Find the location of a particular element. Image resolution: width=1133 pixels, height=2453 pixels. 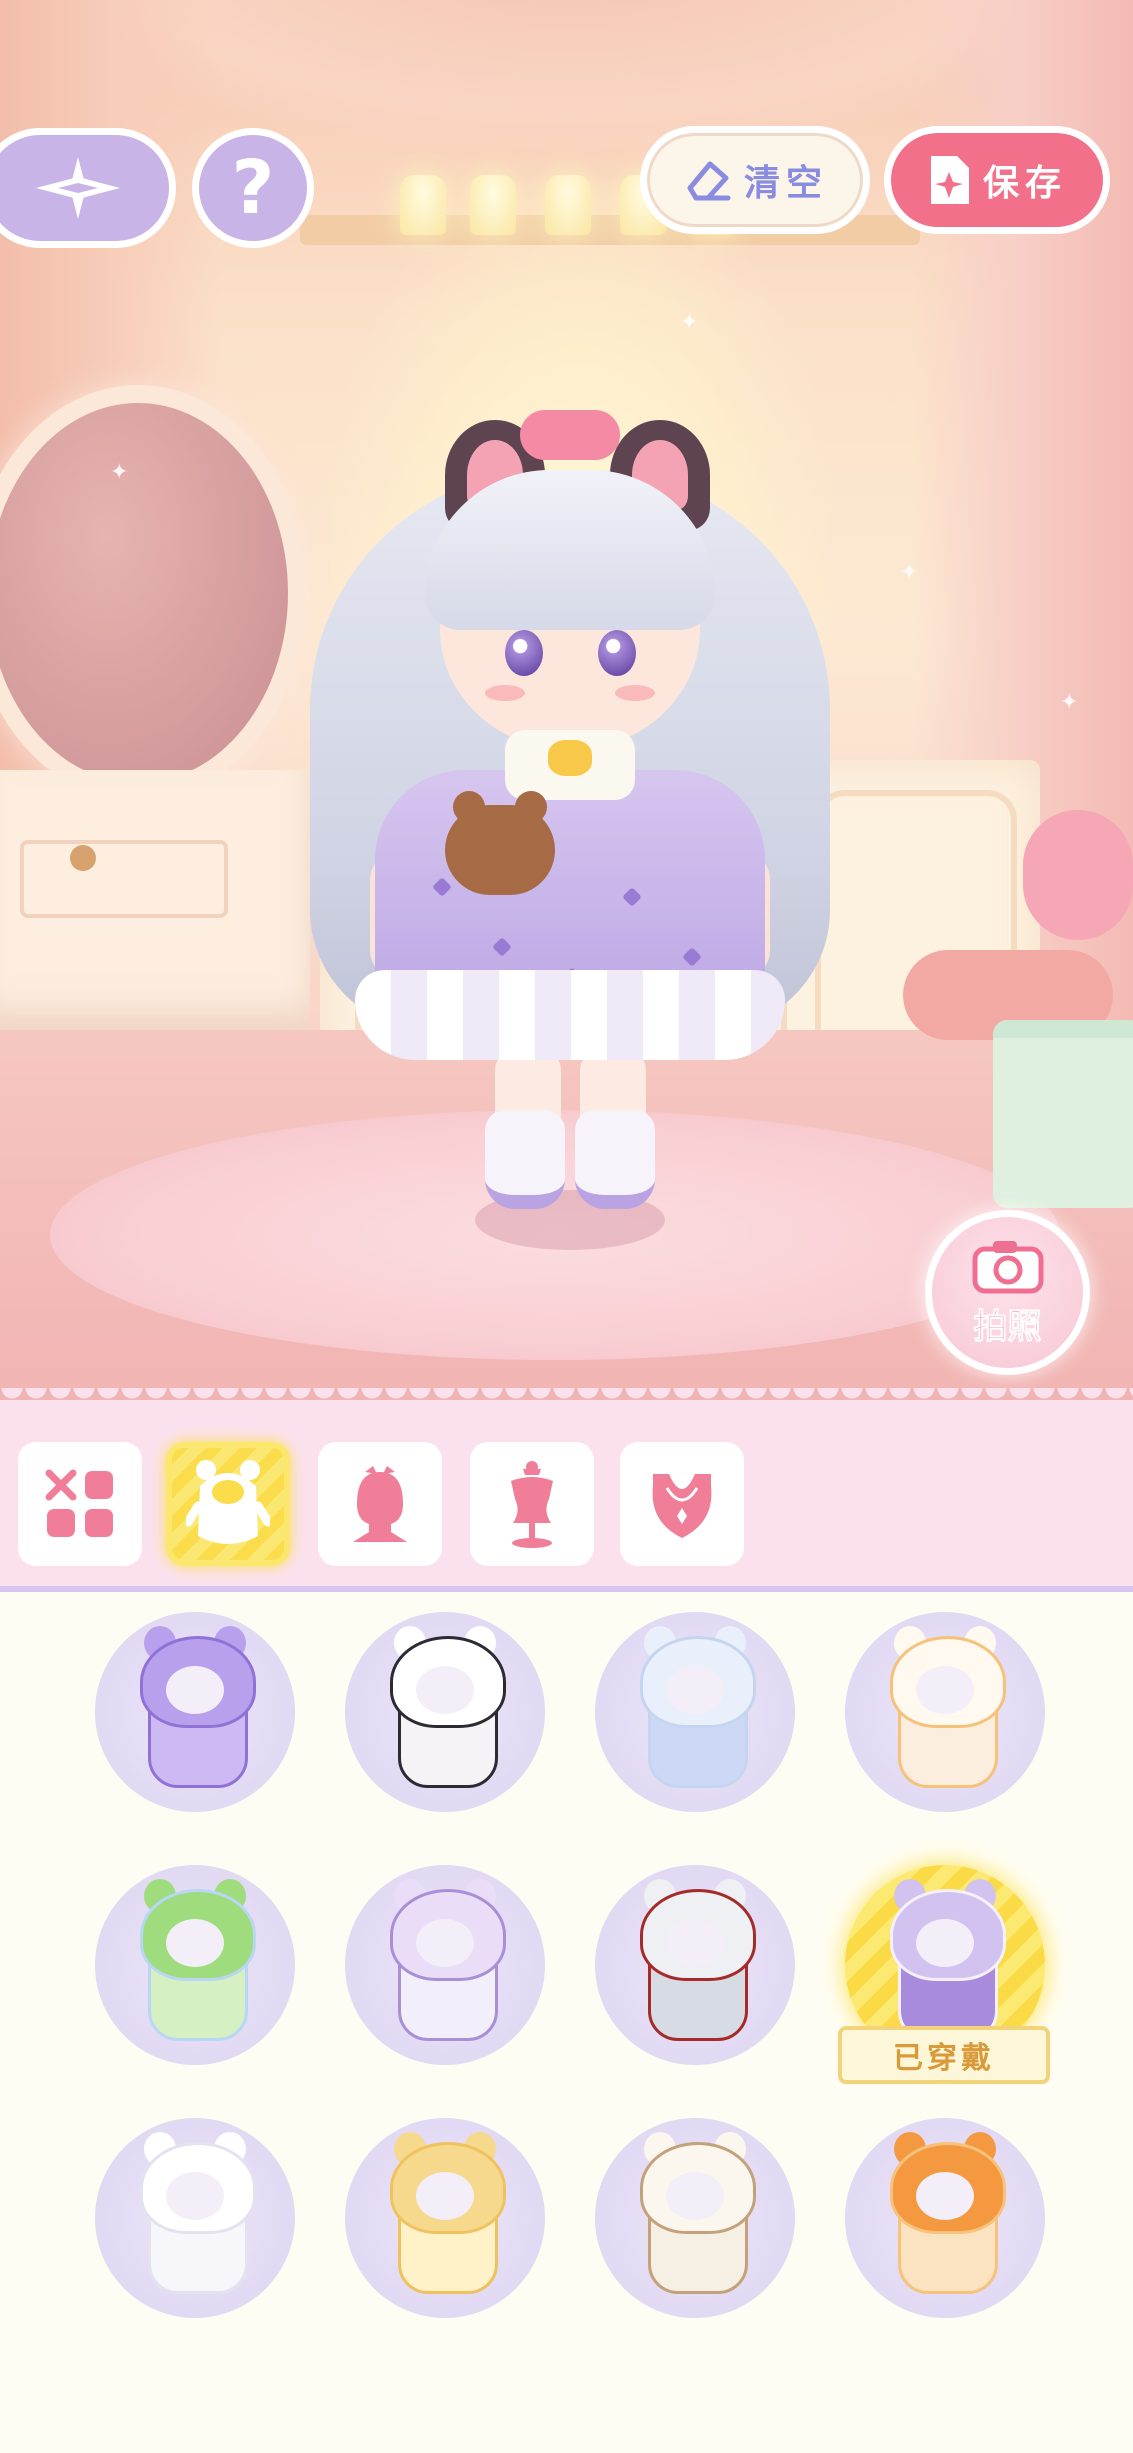

white-cat-cloak-icon is located at coordinates (695, 1709).